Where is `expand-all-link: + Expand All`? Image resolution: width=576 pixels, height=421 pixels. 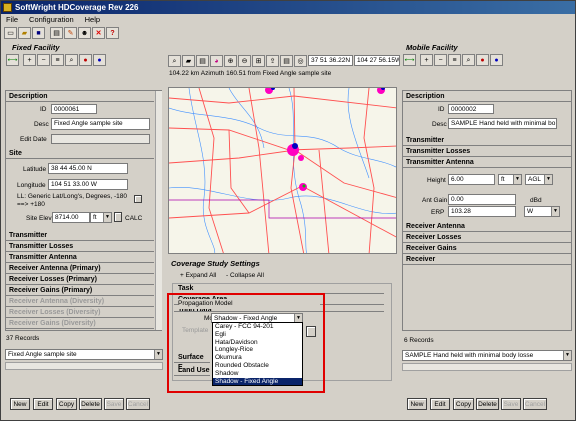
expand-all-link: + Expand All is located at coordinates (198, 275).